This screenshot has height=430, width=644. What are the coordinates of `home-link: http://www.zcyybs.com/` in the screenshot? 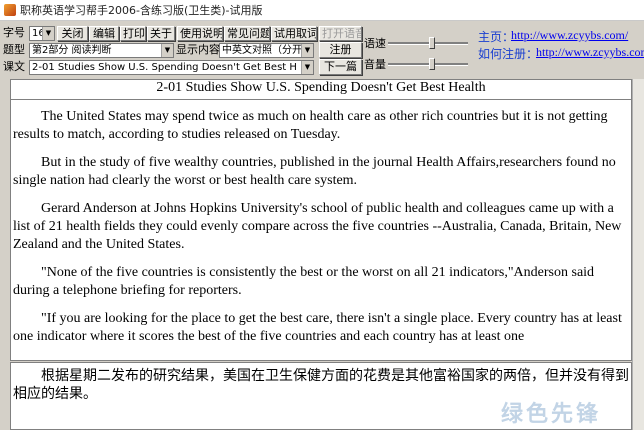 It's located at (569, 35).